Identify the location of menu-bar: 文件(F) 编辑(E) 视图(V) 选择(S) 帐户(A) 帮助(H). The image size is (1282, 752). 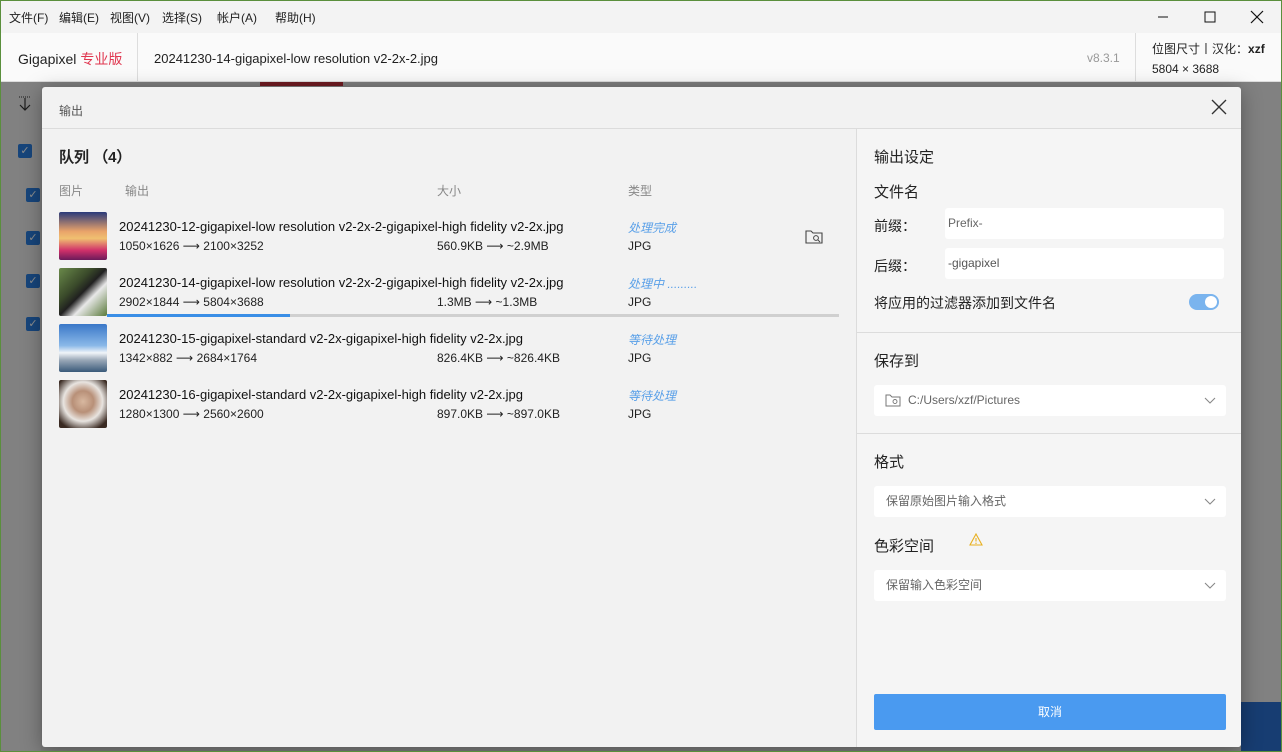
(641, 17).